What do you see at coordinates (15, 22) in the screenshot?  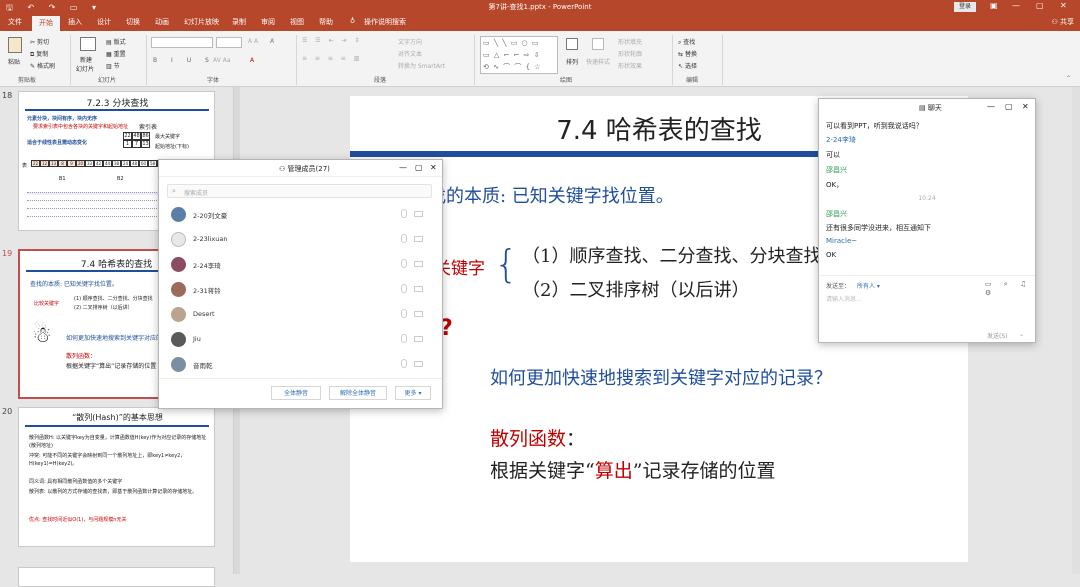 I see `tab-file: 文件` at bounding box center [15, 22].